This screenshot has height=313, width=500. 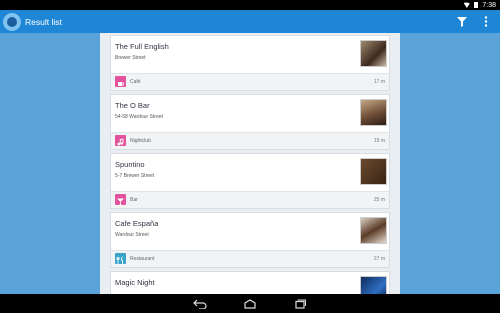 I want to click on category-label: Bar, so click(x=134, y=200).